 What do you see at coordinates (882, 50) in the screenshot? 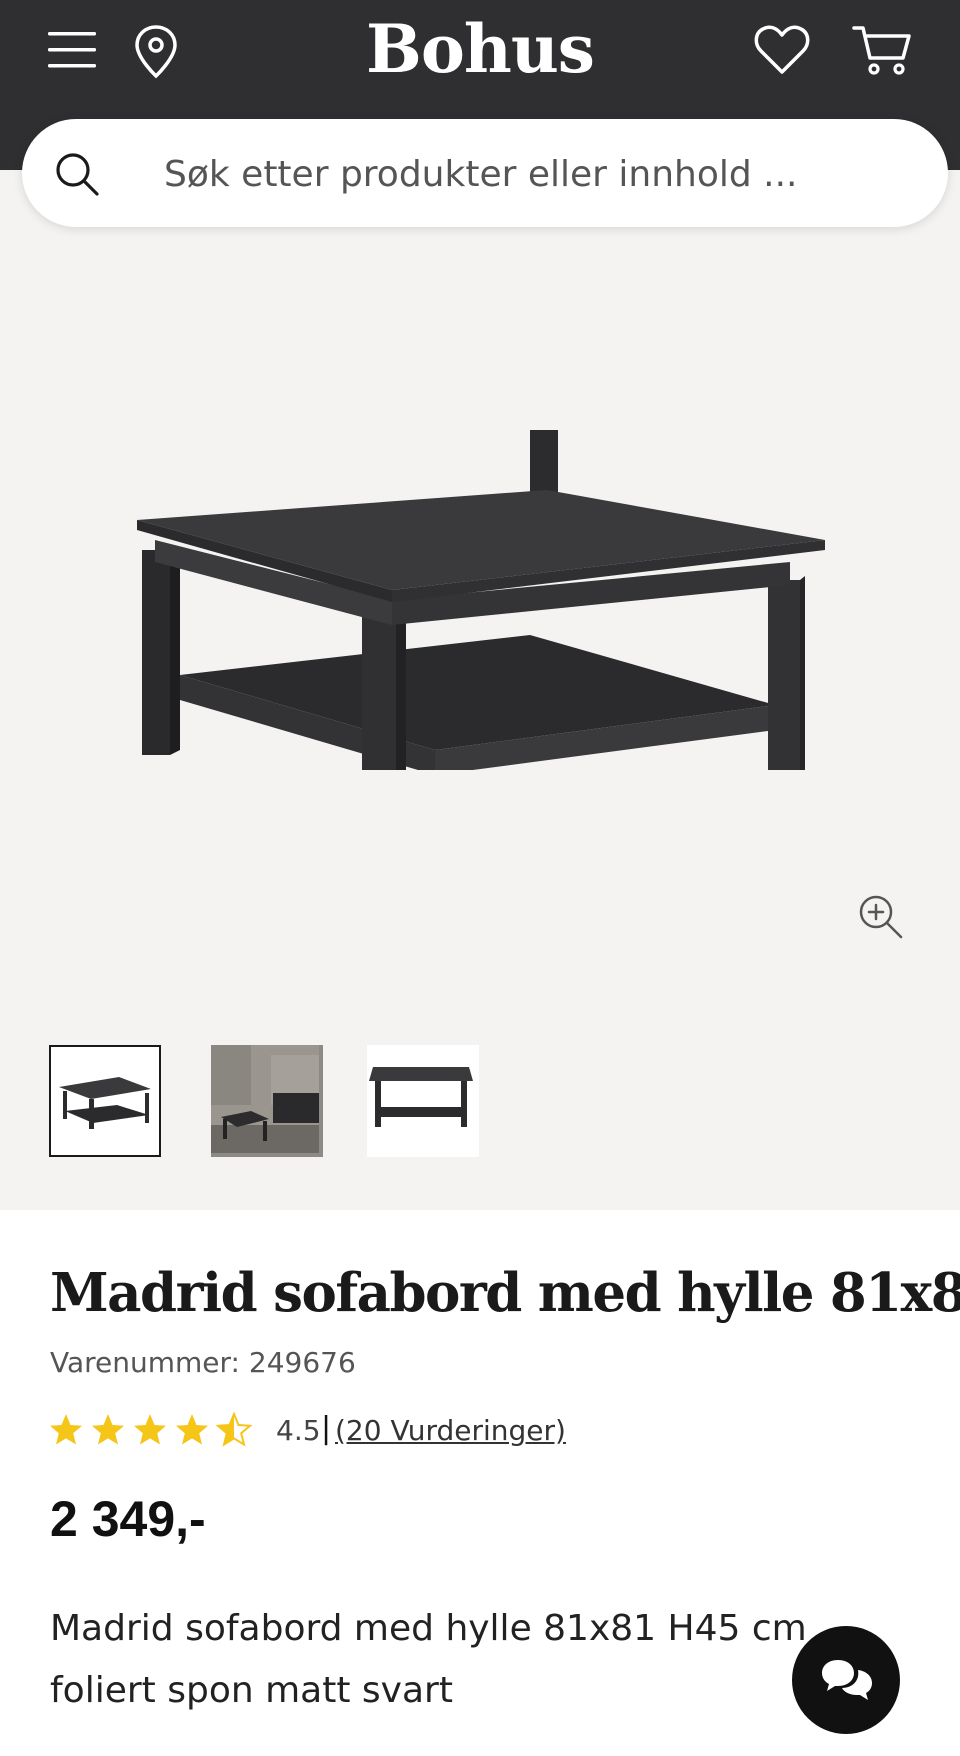
I see `cart-icon` at bounding box center [882, 50].